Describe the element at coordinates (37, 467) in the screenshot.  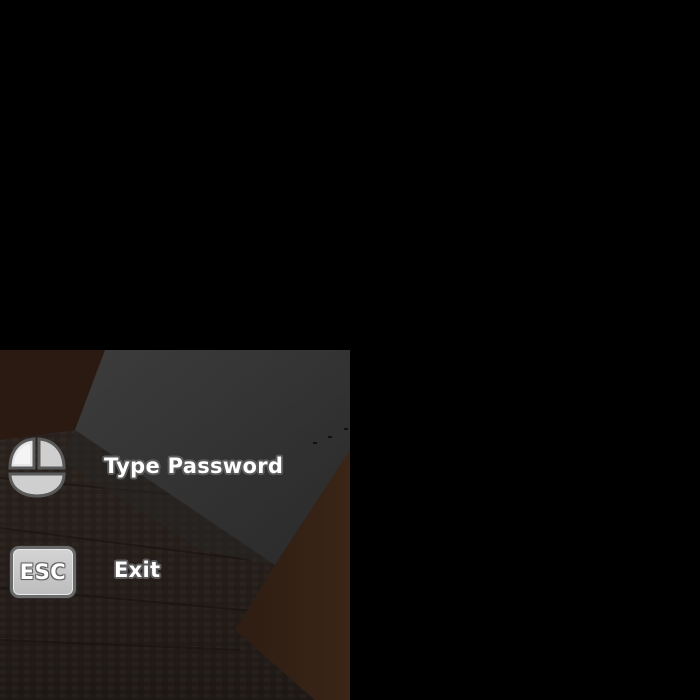
I see `mouse-left-click-icon` at that location.